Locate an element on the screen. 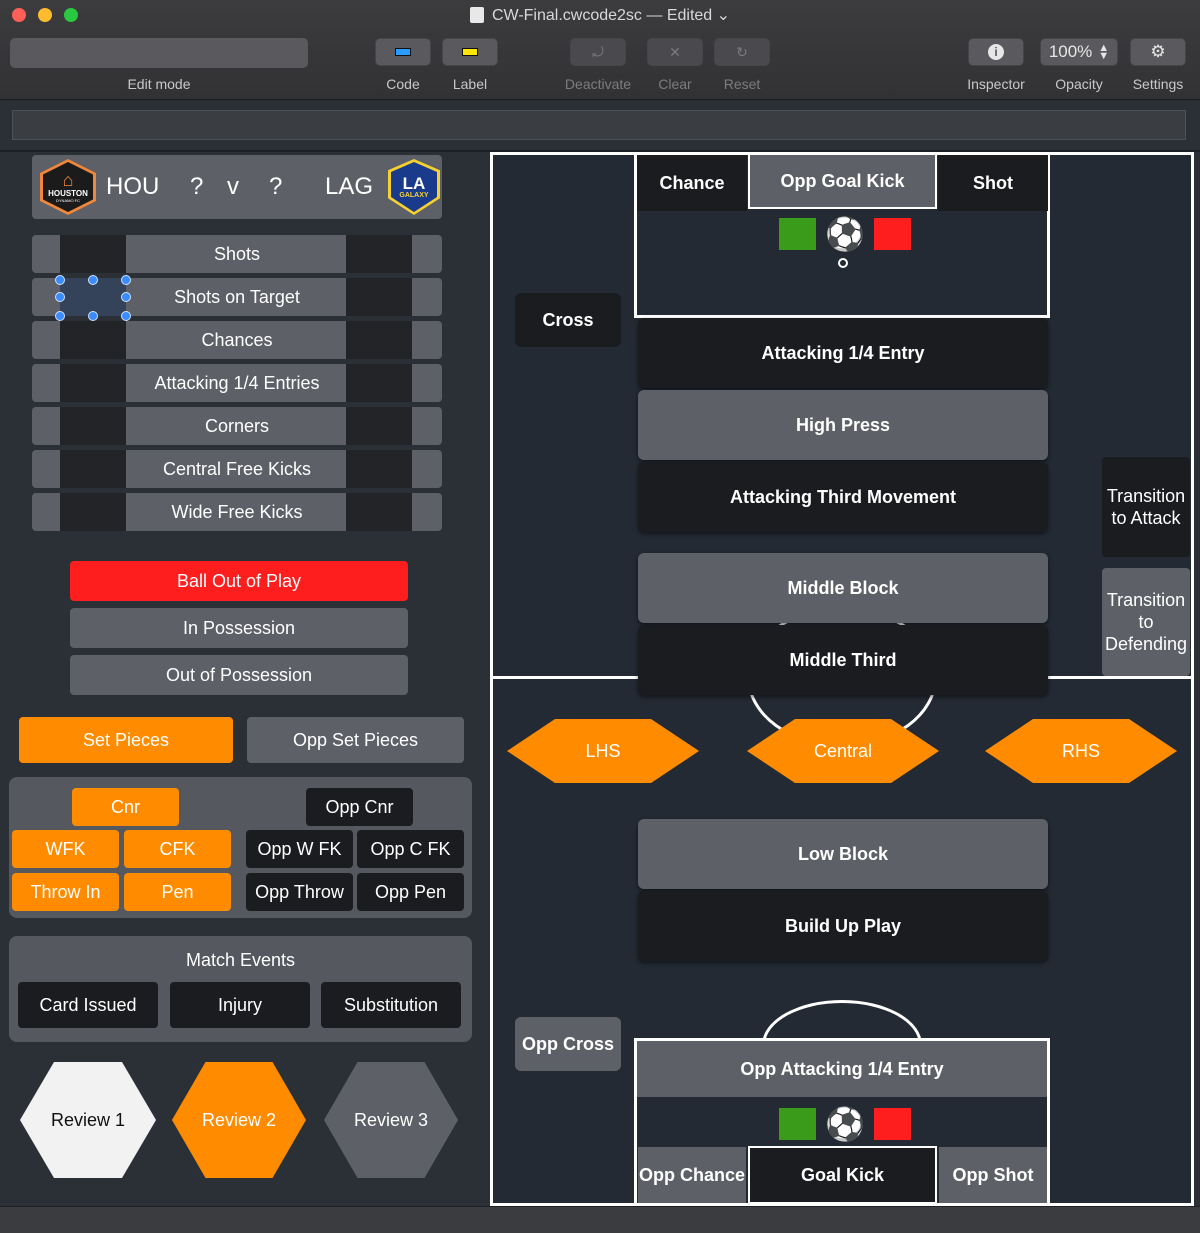 The image size is (1200, 1233). transition-to-attack-button: Transition to Attack is located at coordinates (1146, 507).